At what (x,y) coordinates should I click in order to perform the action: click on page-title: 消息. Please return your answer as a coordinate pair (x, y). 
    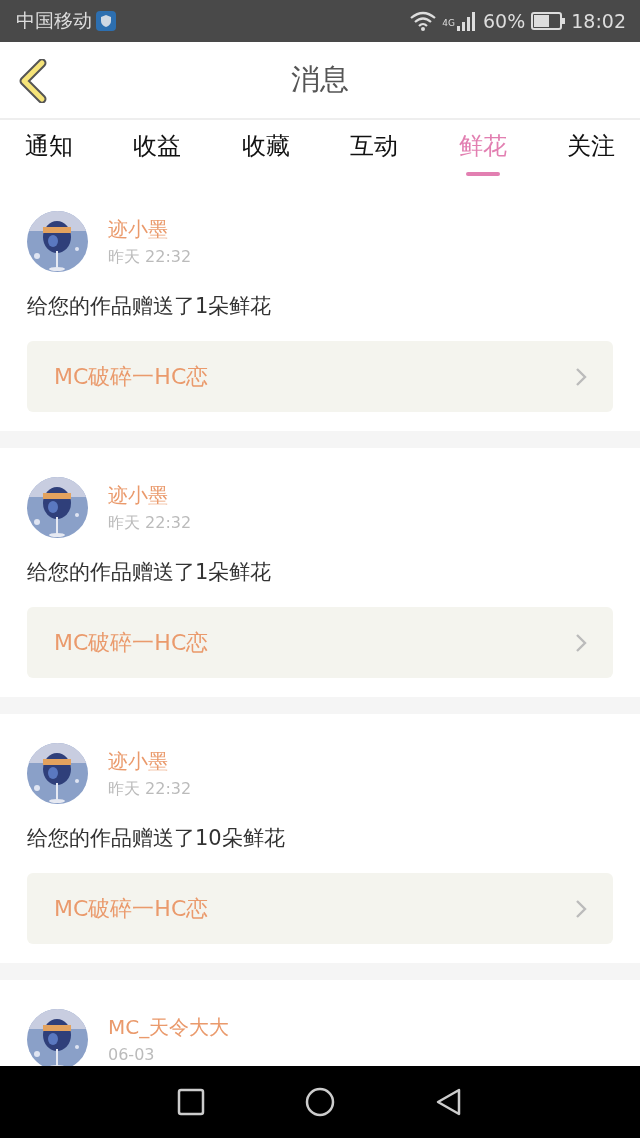
    Looking at the image, I should click on (320, 79).